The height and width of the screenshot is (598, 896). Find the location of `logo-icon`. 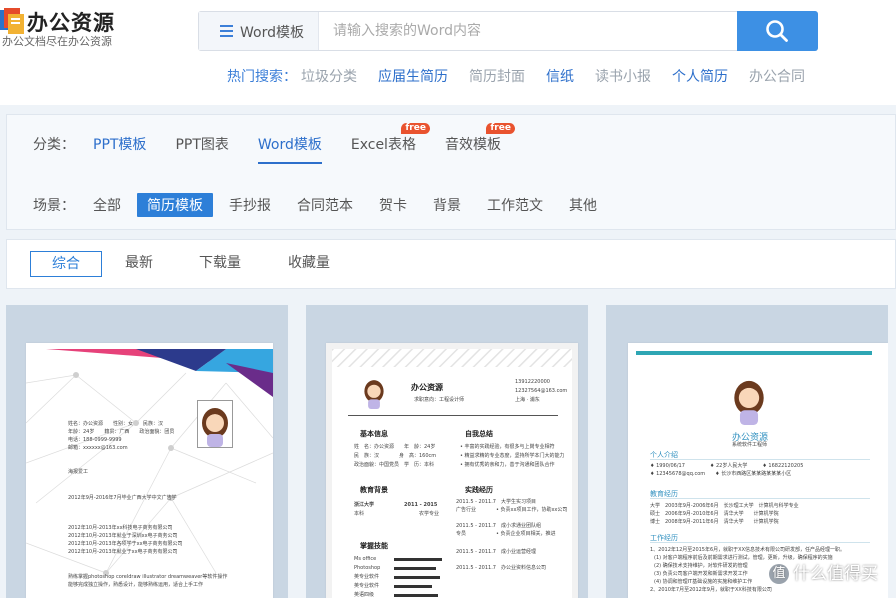

logo-icon is located at coordinates (12, 21).